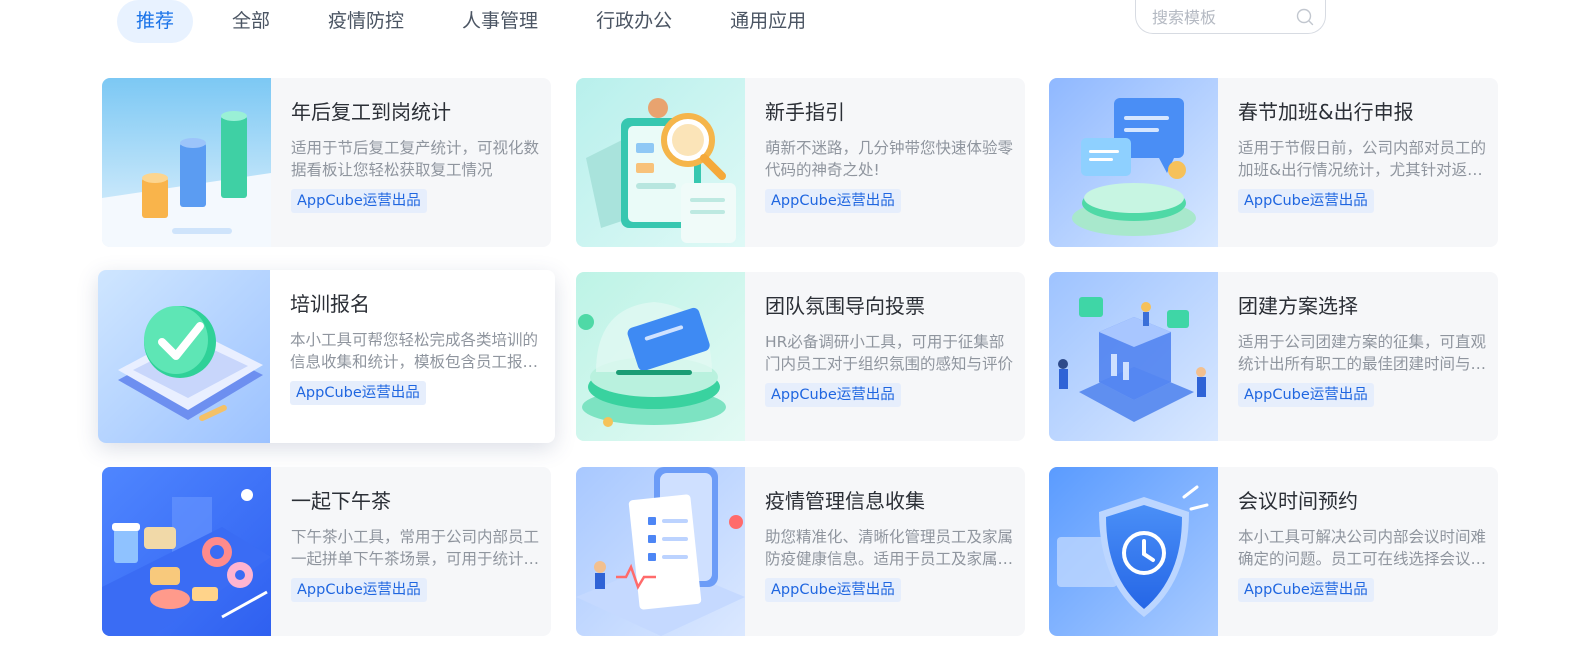 The width and height of the screenshot is (1572, 672). I want to click on card-title: 新手指引, so click(805, 112).